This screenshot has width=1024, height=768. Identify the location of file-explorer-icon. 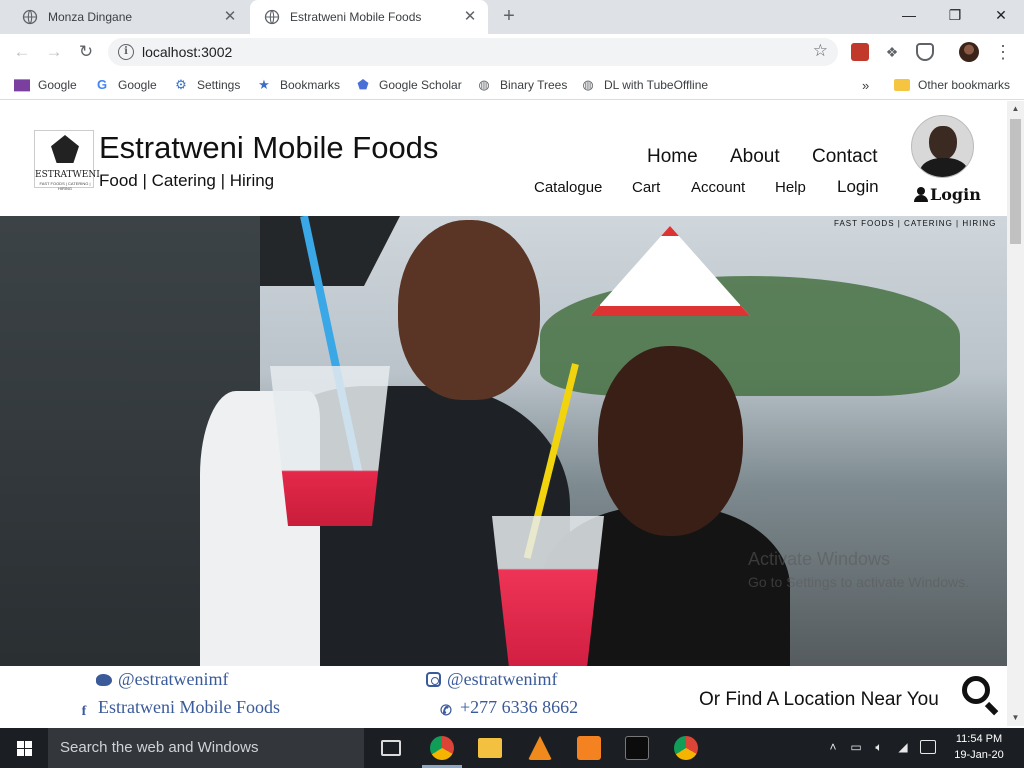
(490, 748).